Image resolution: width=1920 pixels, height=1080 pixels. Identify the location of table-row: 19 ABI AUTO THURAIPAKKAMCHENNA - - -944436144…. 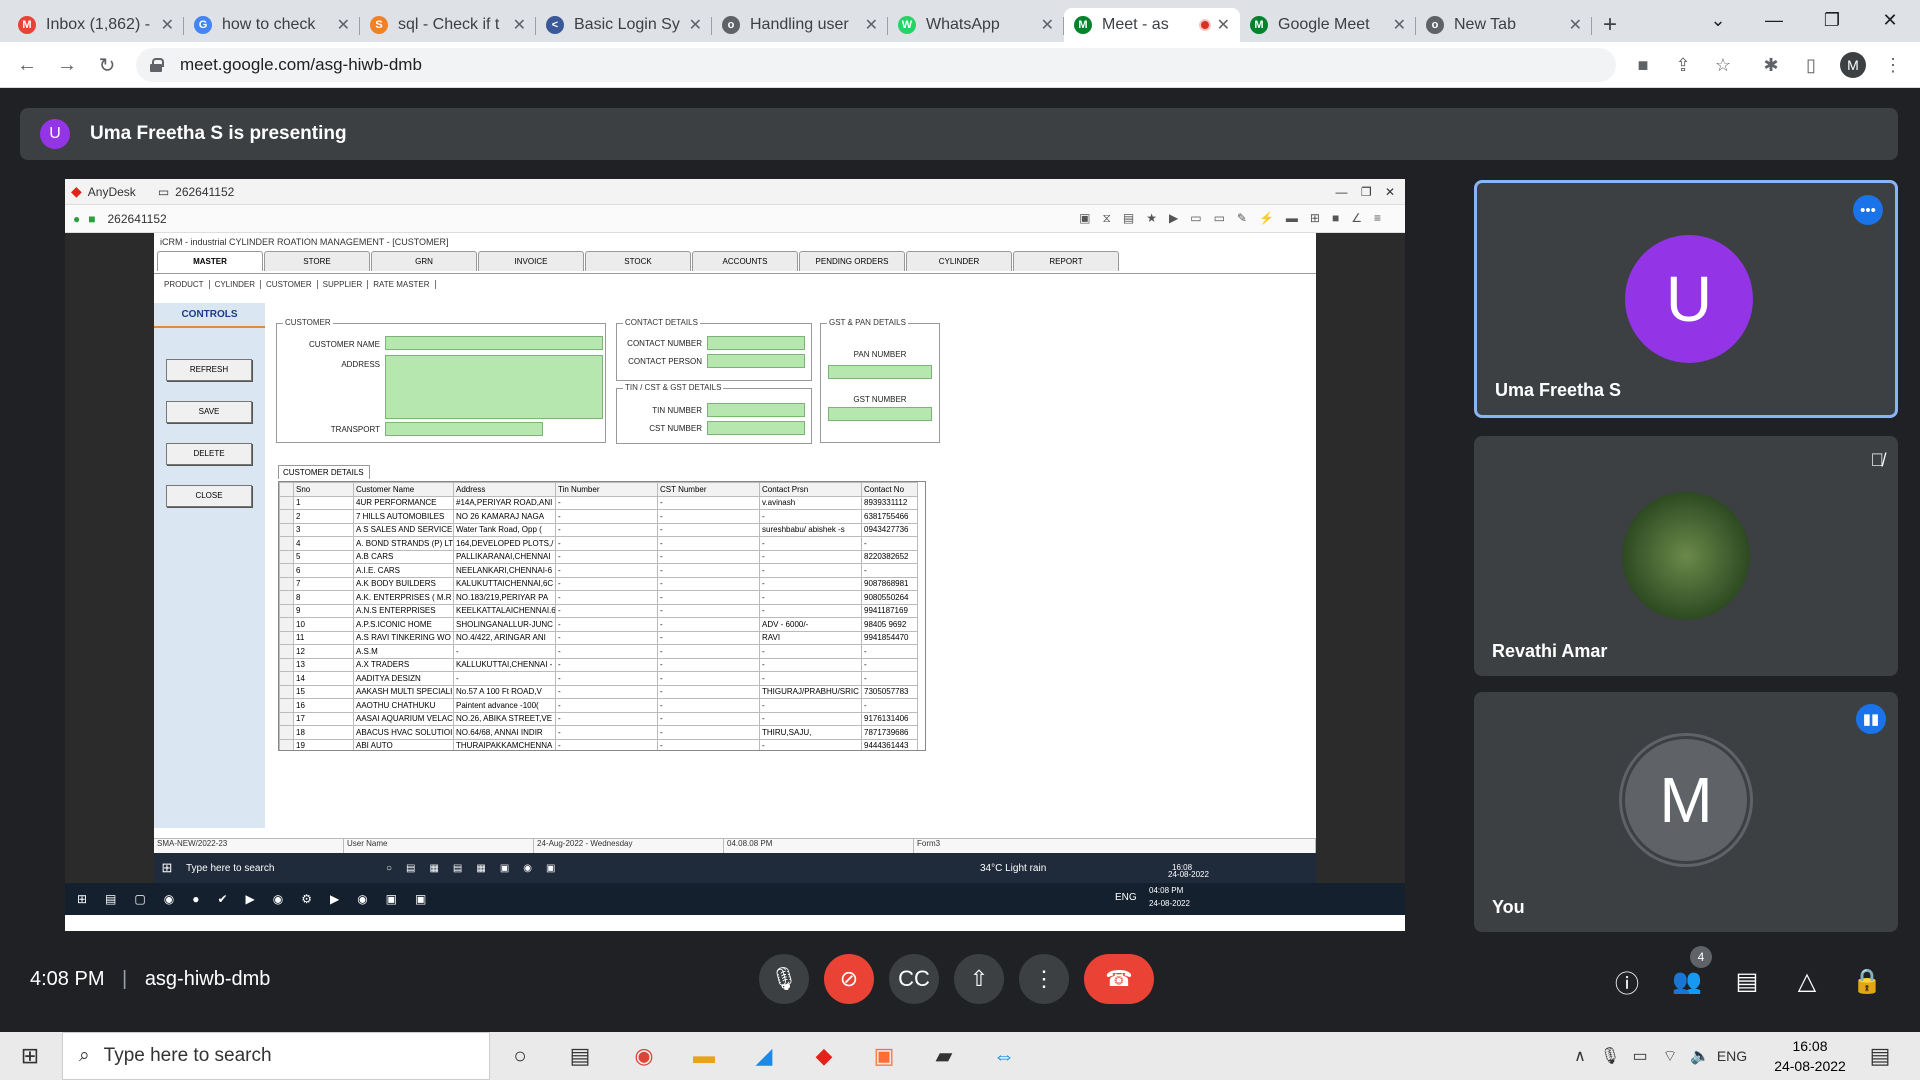
(598, 744).